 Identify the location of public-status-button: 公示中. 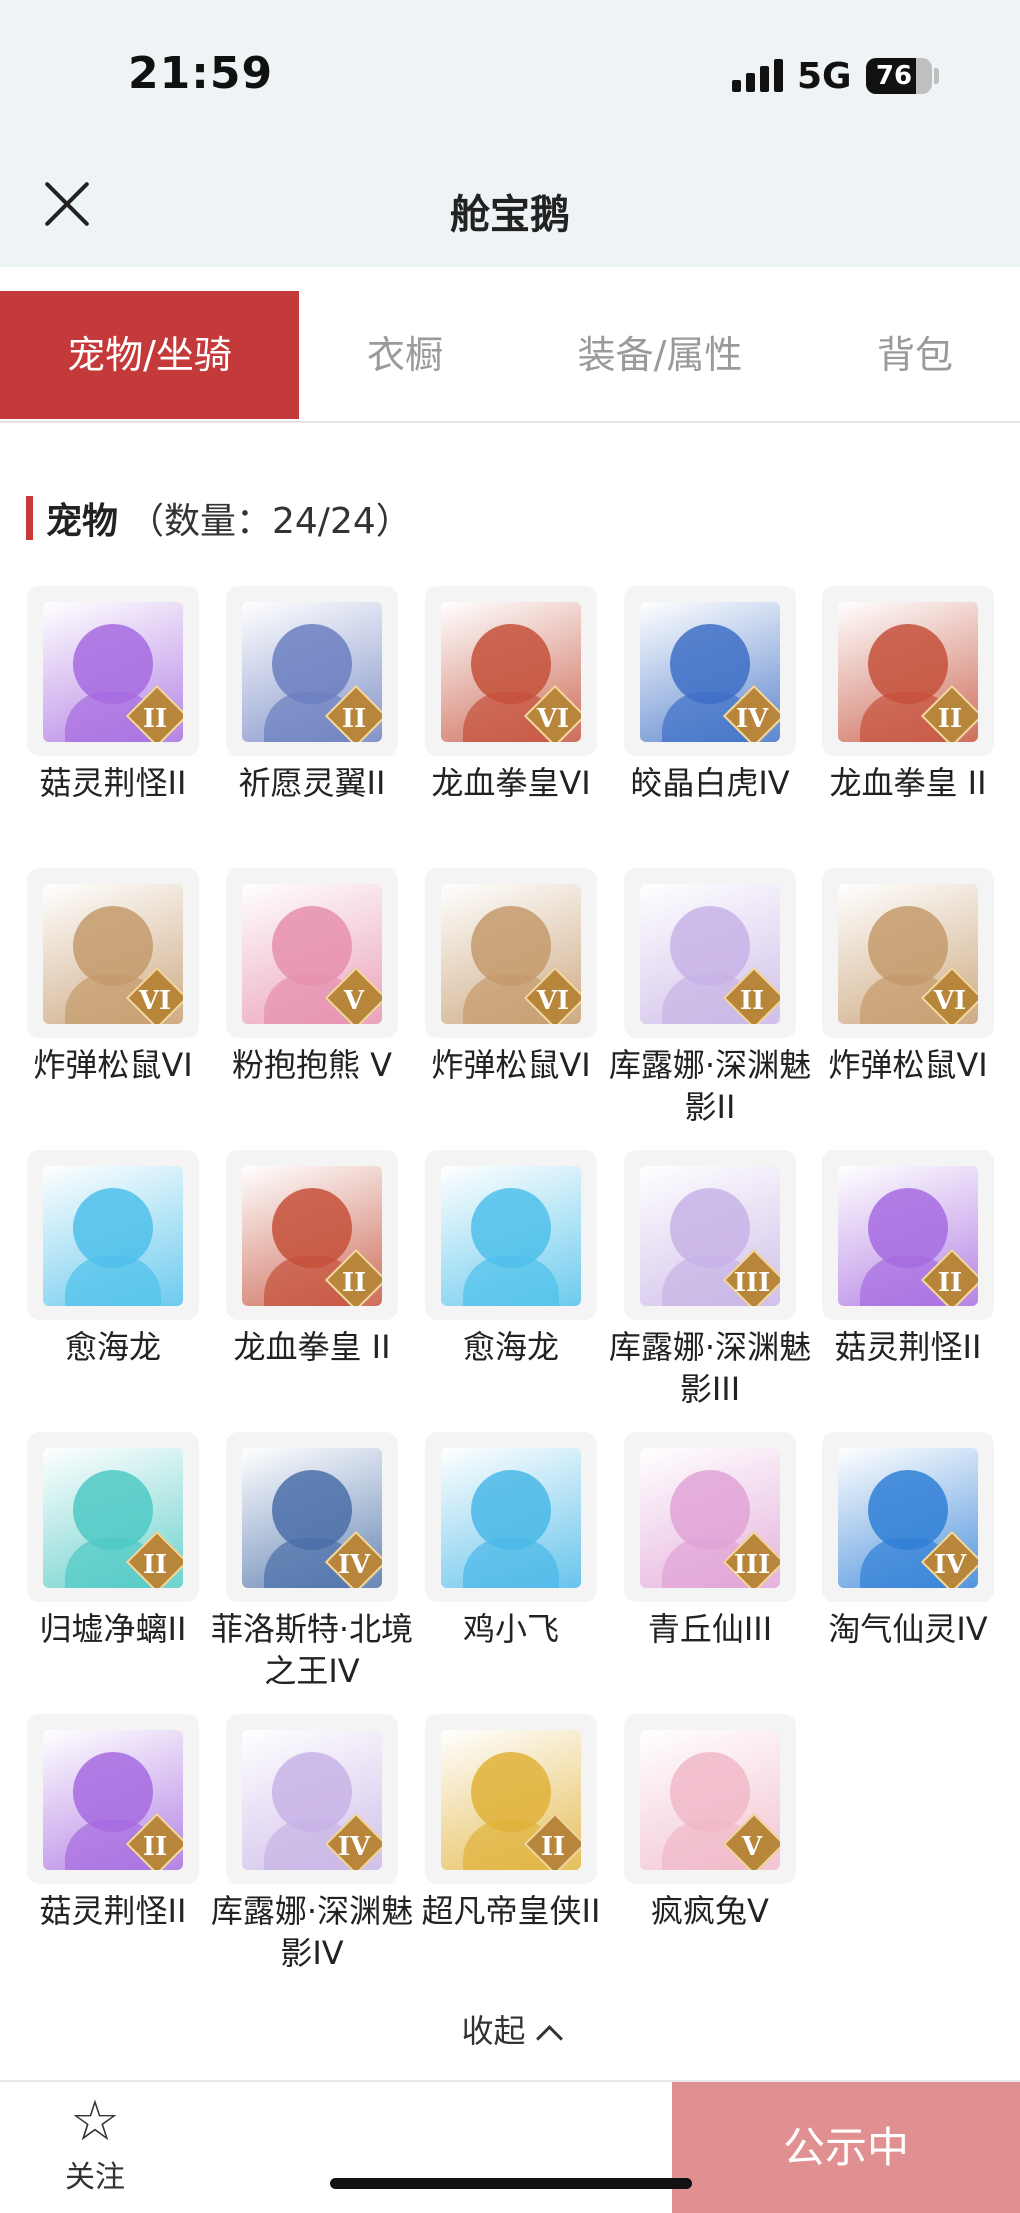
(846, 2147).